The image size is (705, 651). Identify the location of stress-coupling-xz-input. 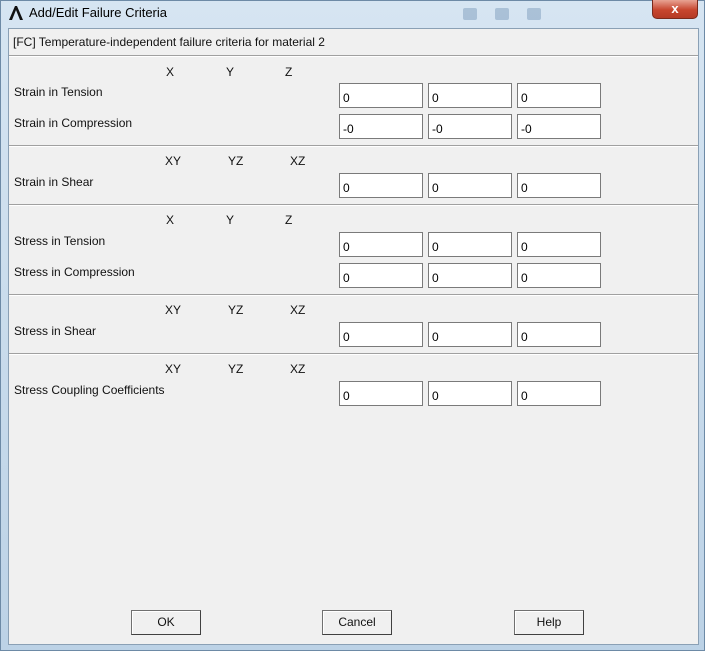
(559, 393).